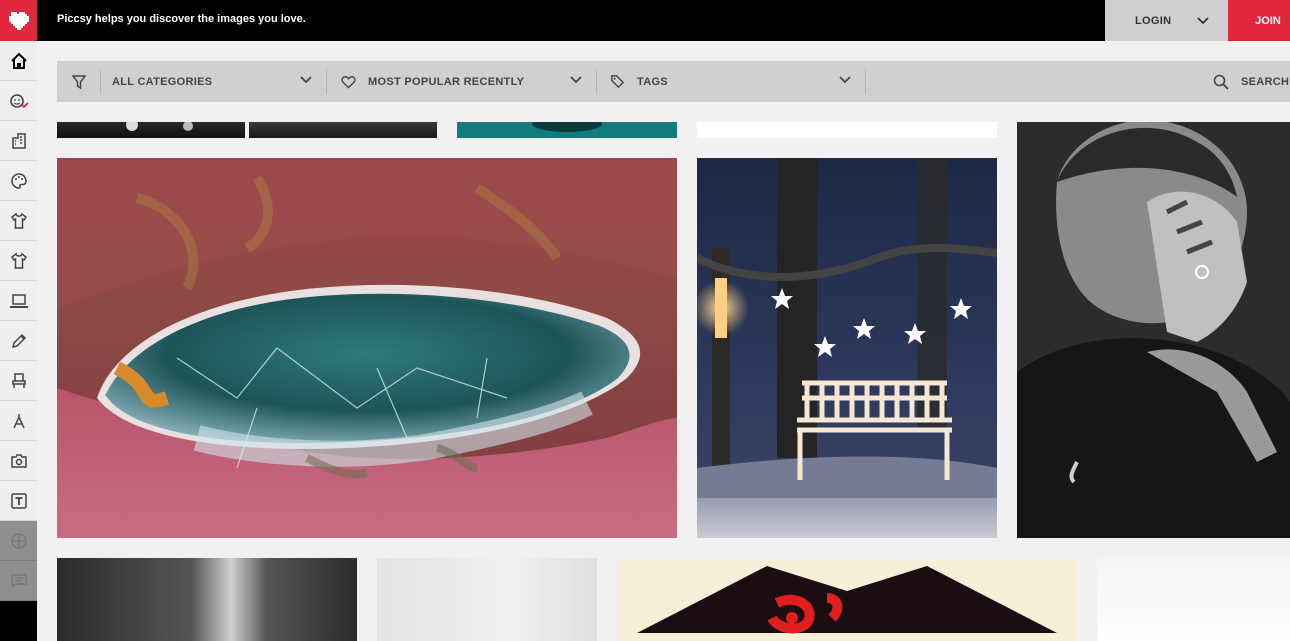  I want to click on pixel-heart-icon, so click(18, 20).